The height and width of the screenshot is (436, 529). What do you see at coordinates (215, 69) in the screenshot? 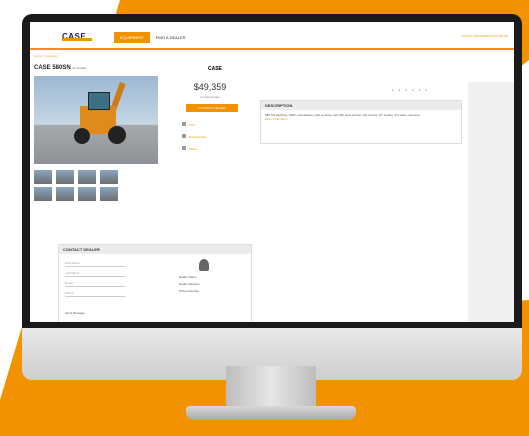
I see `brand-logo: CASE` at bounding box center [215, 69].